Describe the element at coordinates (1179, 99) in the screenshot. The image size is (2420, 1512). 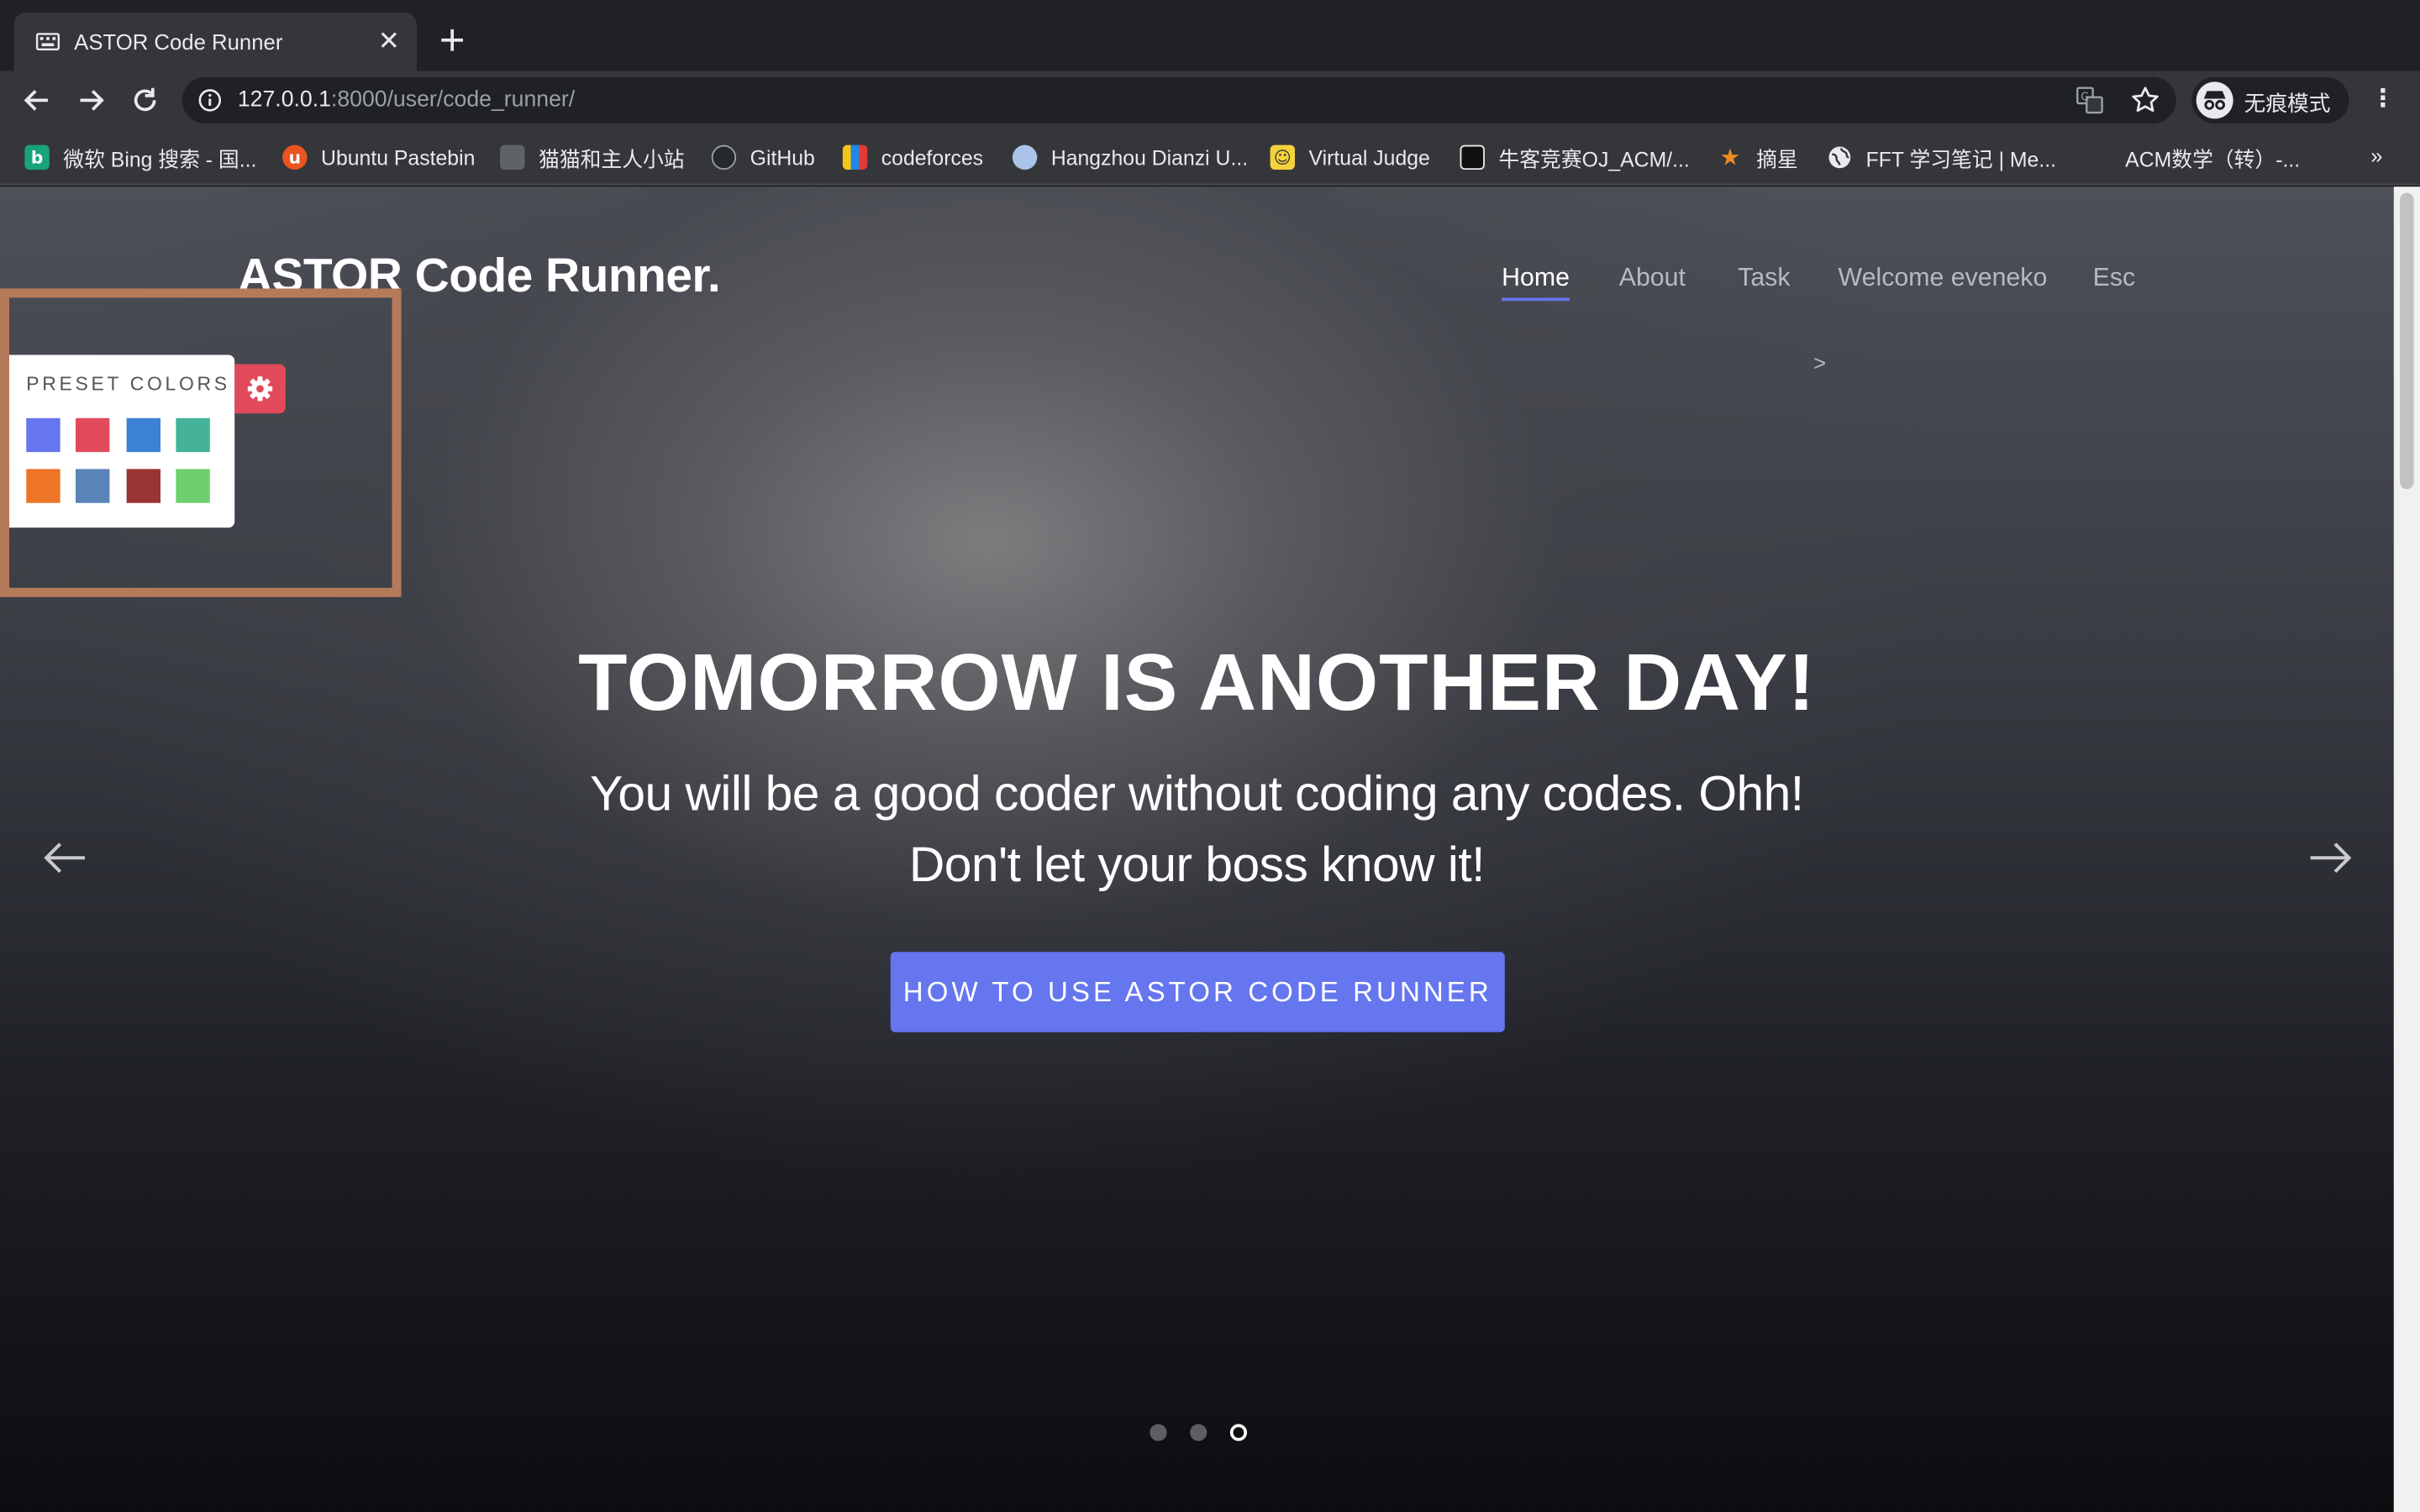
I see `address-bar: 127.0.0.1:8000/user/code_runner/ G` at that location.